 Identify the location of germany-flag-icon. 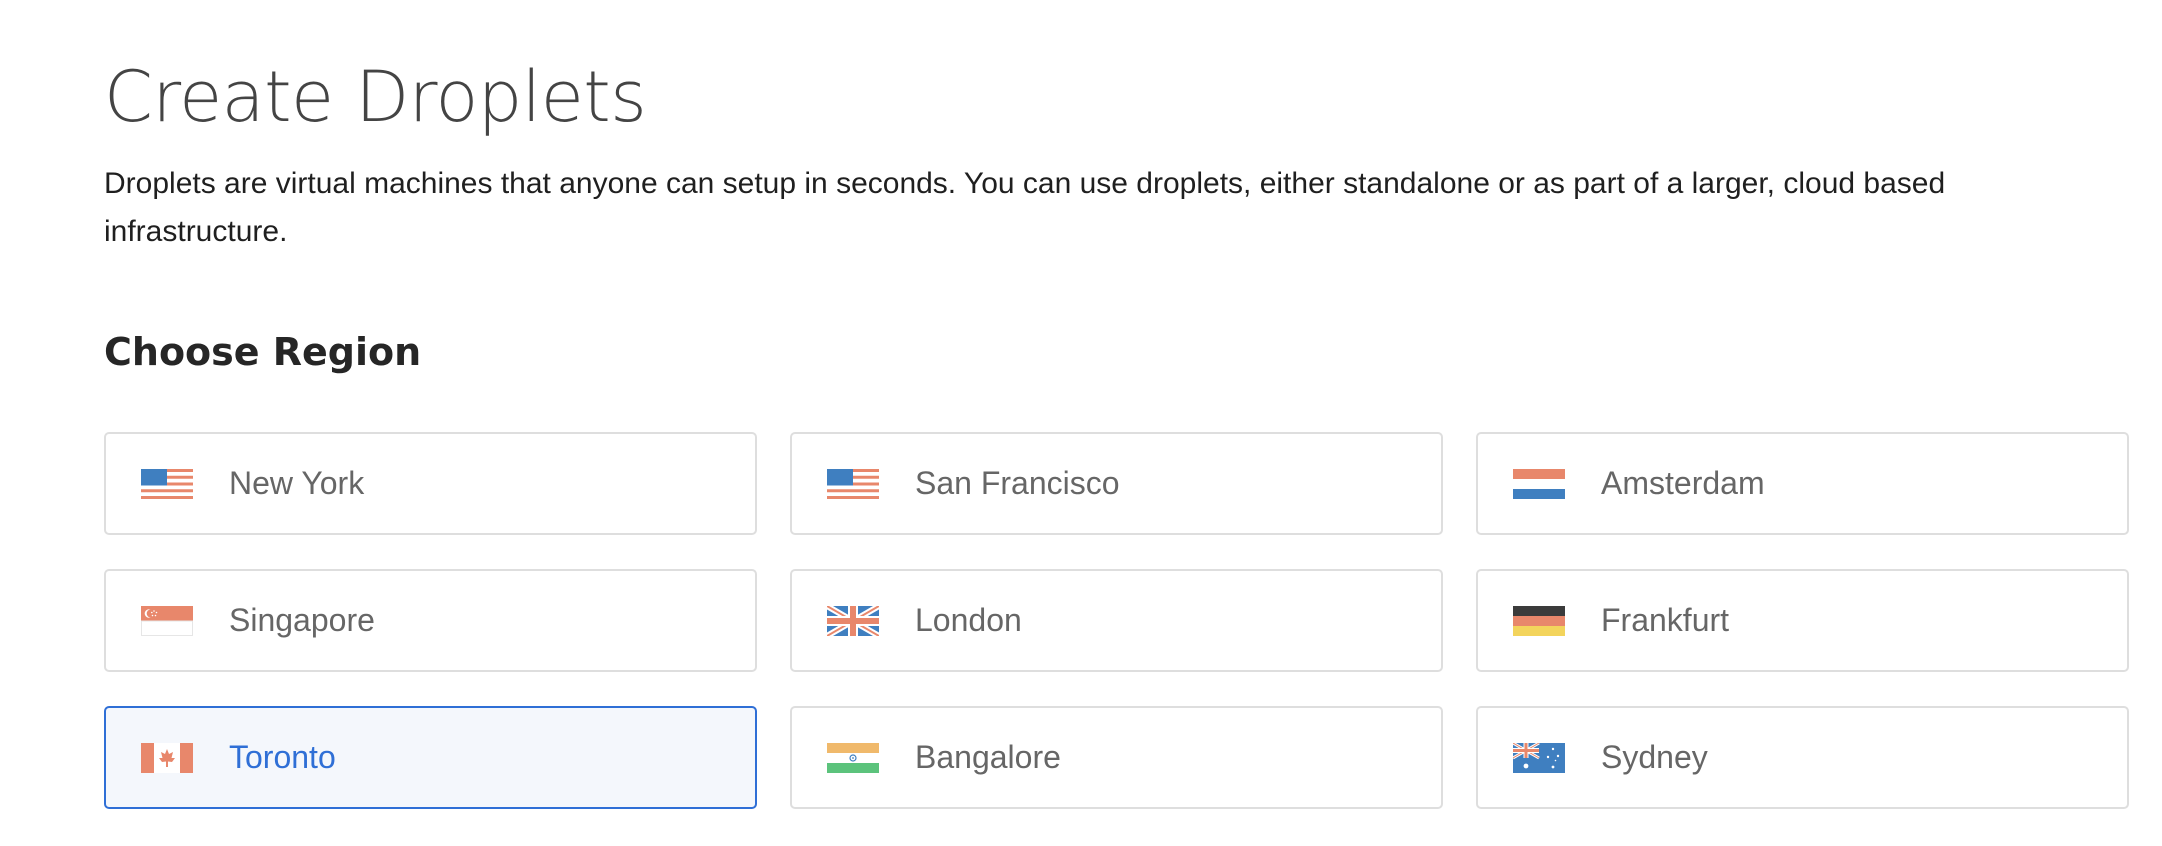
(1539, 620).